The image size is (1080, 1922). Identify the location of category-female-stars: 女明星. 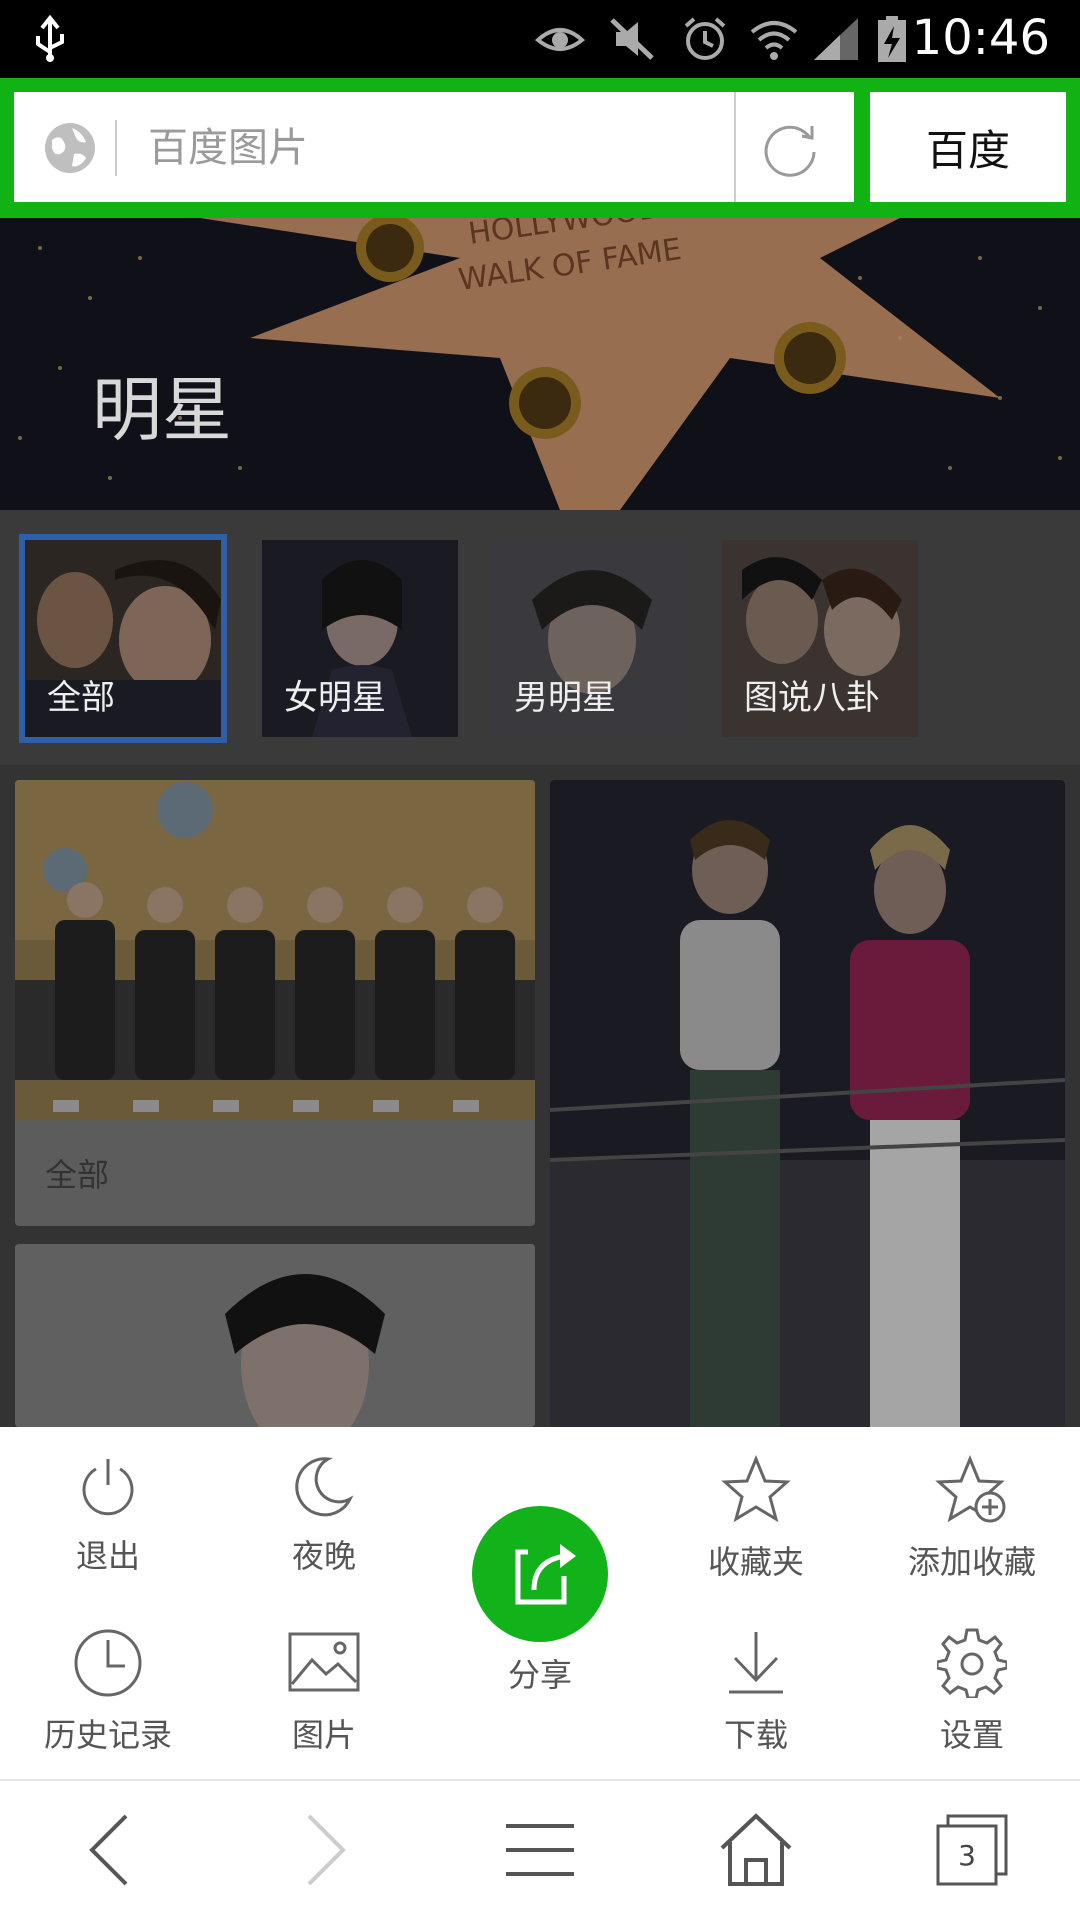
(360, 638).